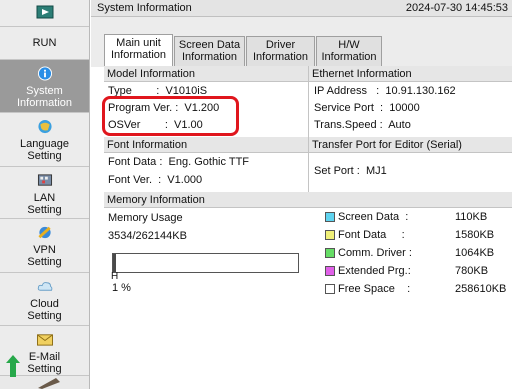  Describe the element at coordinates (308, 200) in the screenshot. I see `memory-information-heading: Memory Information` at that location.